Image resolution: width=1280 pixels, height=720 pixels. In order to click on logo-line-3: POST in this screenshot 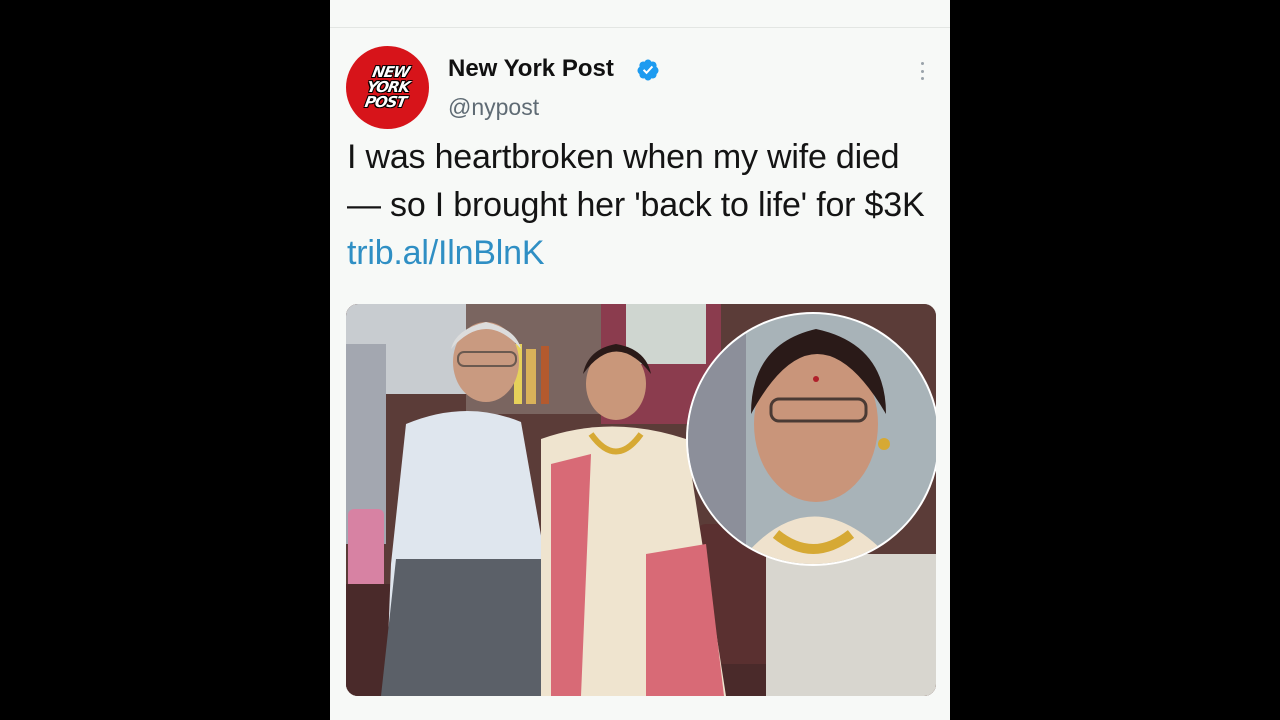, I will do `click(384, 102)`.